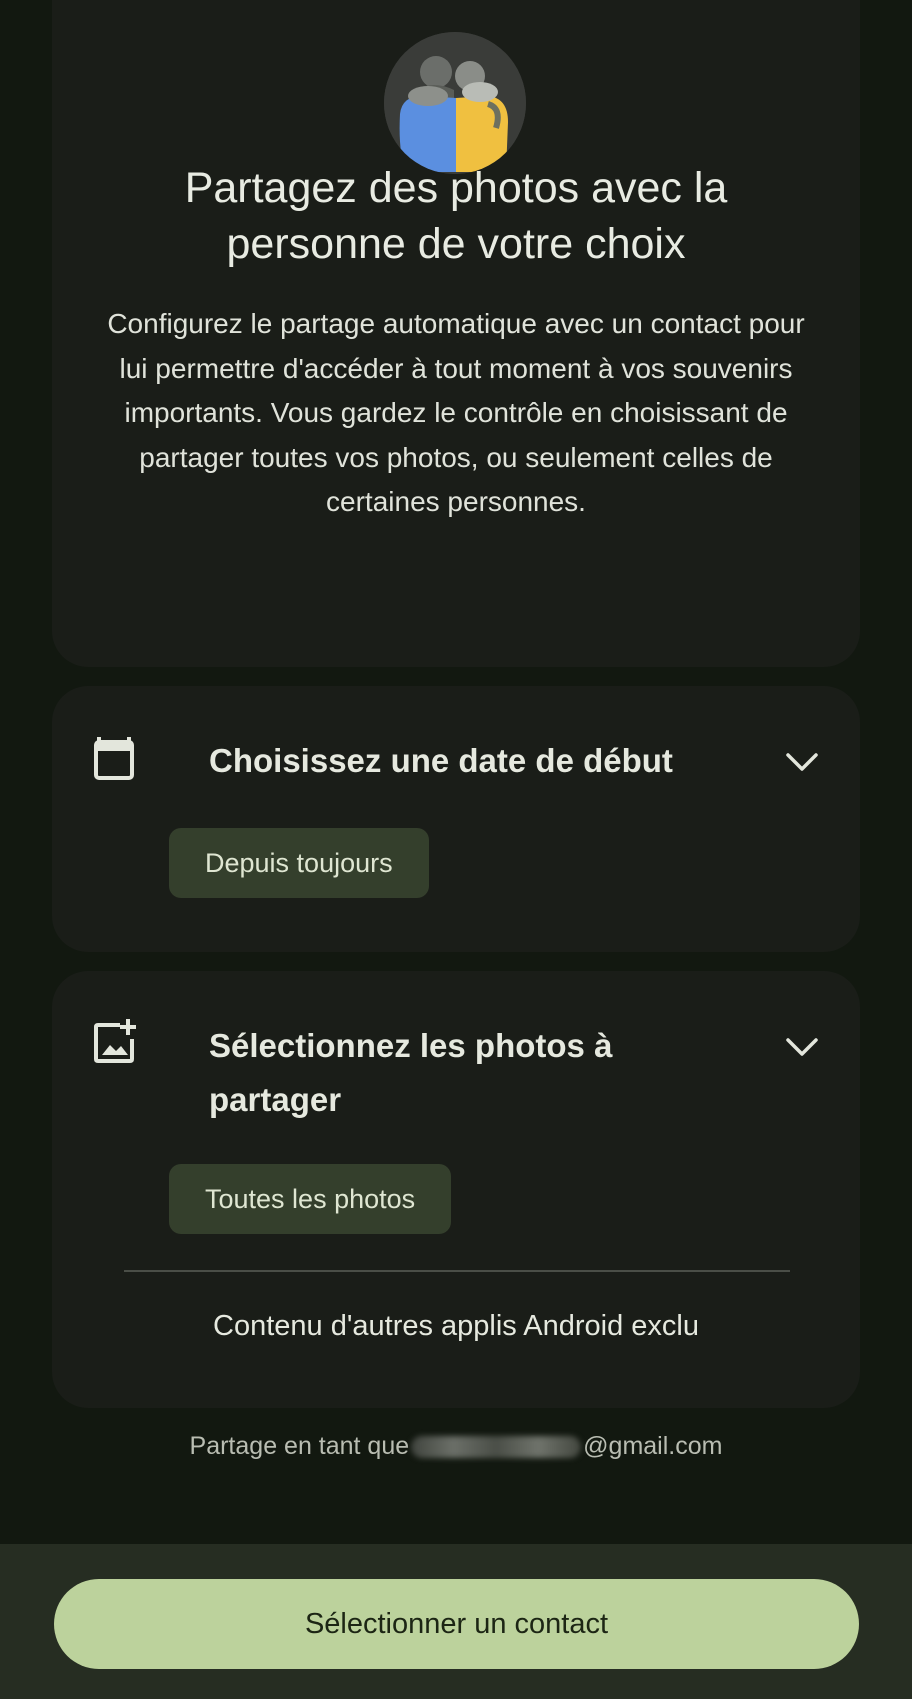 The image size is (912, 1699). What do you see at coordinates (114, 1043) in the screenshot?
I see `add-photo-icon` at bounding box center [114, 1043].